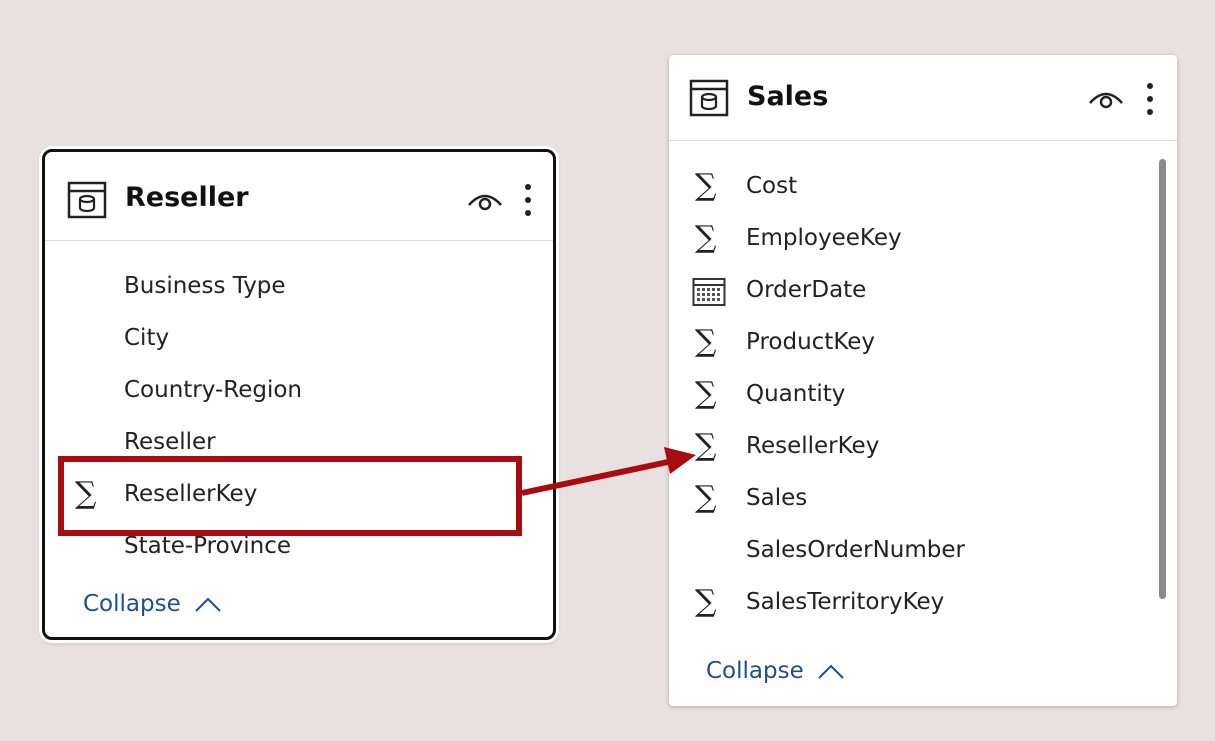  I want to click on sales-collapse-button: Collapse, so click(775, 671).